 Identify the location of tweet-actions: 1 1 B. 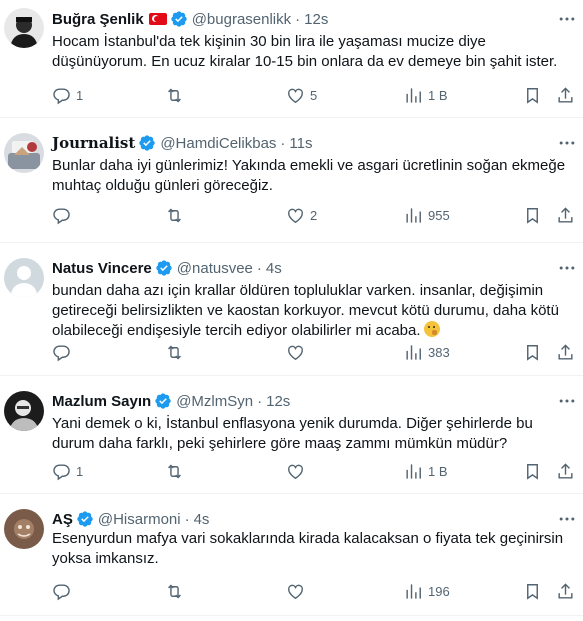
(313, 472).